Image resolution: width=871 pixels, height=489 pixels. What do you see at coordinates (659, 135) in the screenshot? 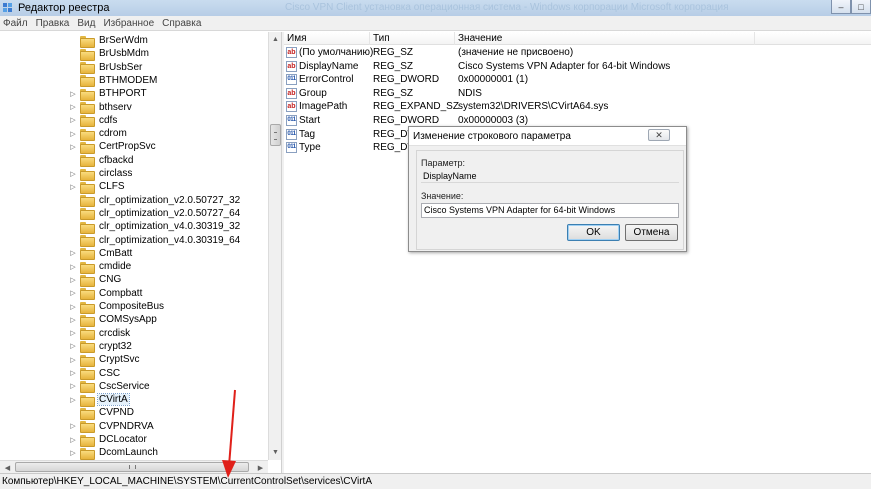
I see `close-icon: ✕` at bounding box center [659, 135].